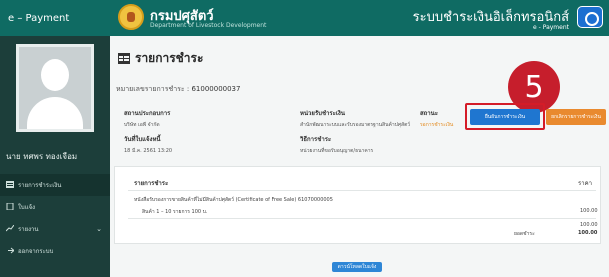 The width and height of the screenshot is (609, 277). I want to click on username: นาย ทศพร ทองเจือม, so click(42, 156).